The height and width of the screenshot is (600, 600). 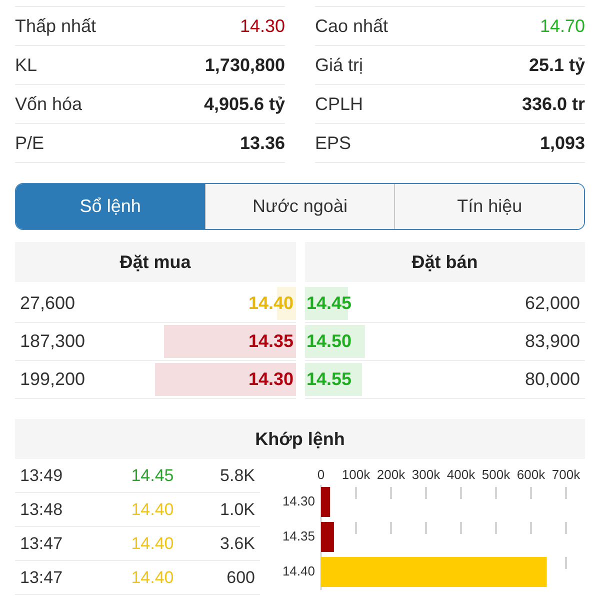 What do you see at coordinates (339, 104) in the screenshot?
I see `stat-label: CPLH` at bounding box center [339, 104].